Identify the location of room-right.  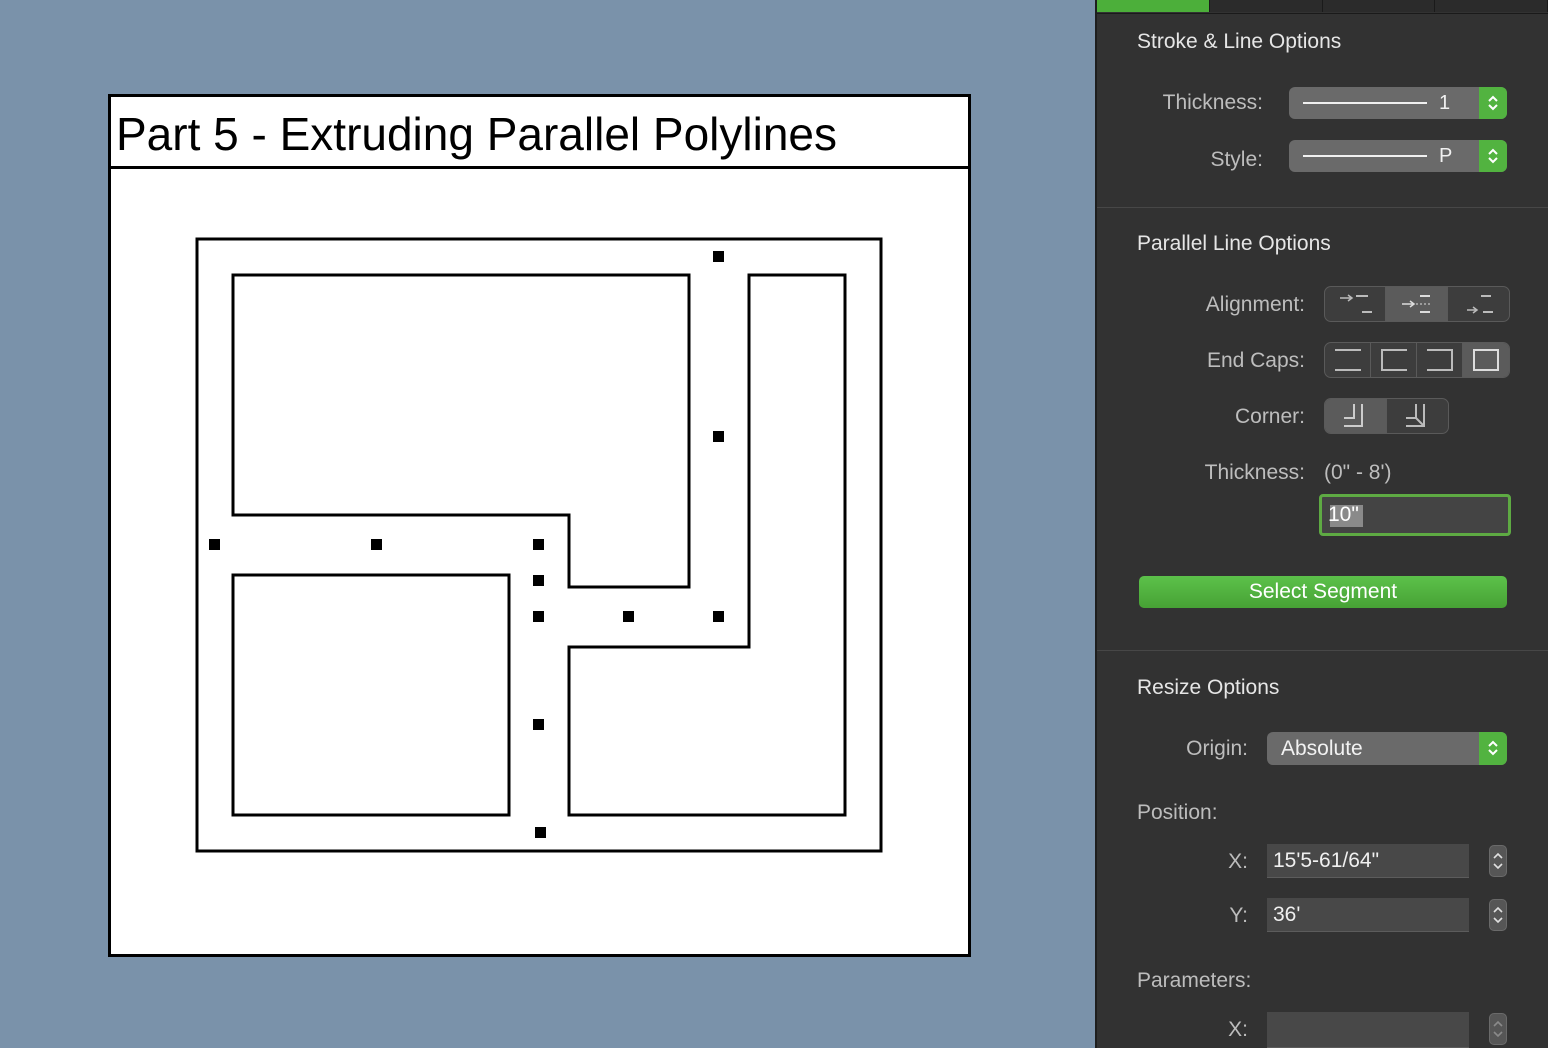
(707, 545).